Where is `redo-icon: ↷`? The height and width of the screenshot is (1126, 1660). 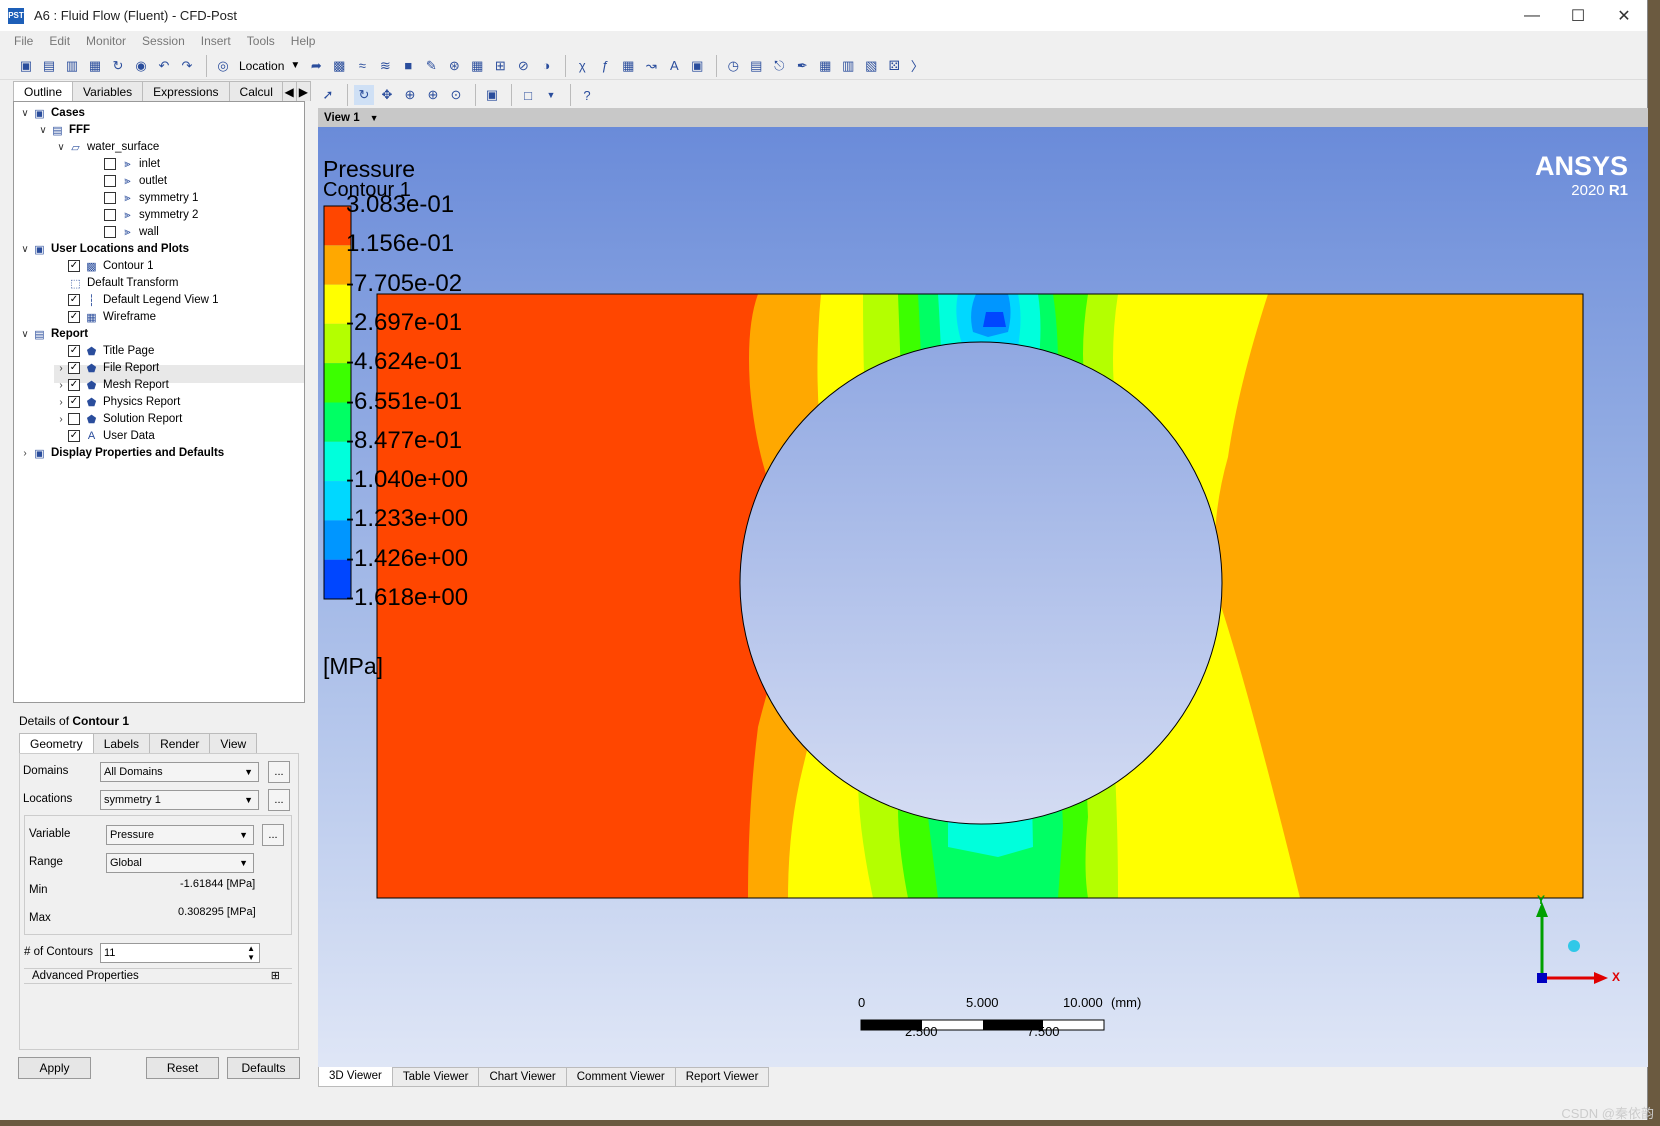 redo-icon: ↷ is located at coordinates (187, 66).